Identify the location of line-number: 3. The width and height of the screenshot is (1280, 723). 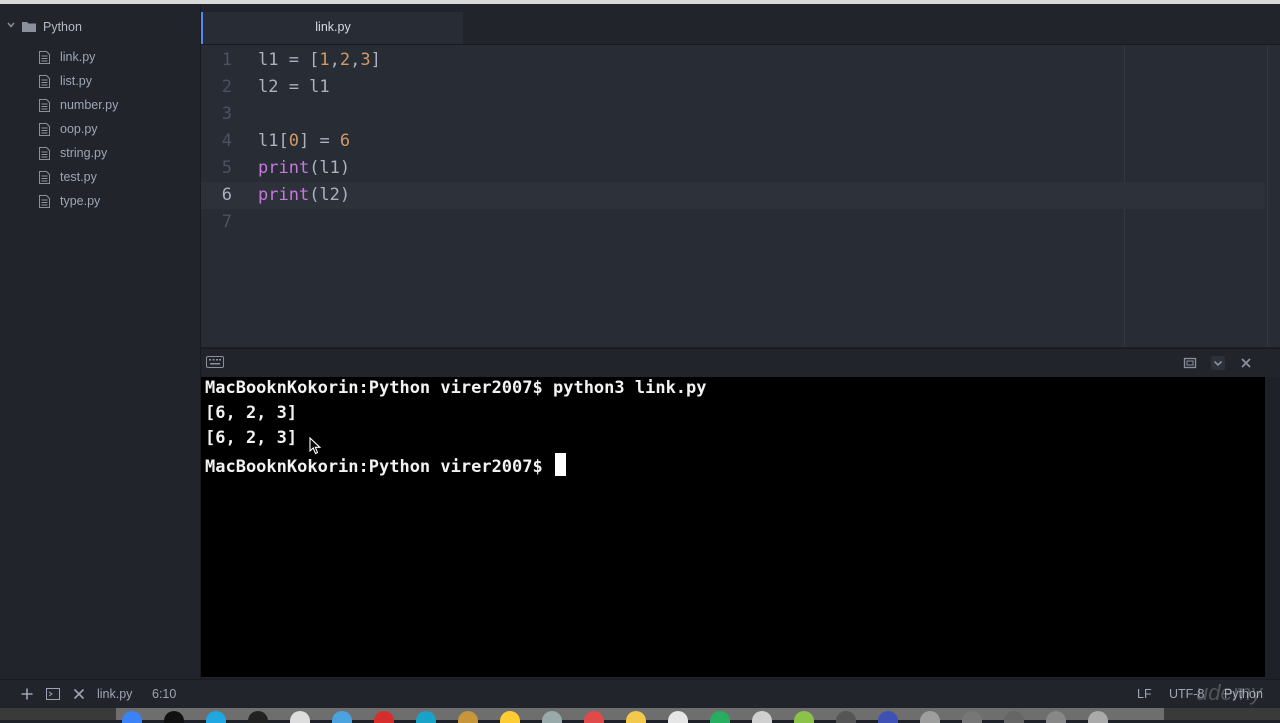
(226, 114).